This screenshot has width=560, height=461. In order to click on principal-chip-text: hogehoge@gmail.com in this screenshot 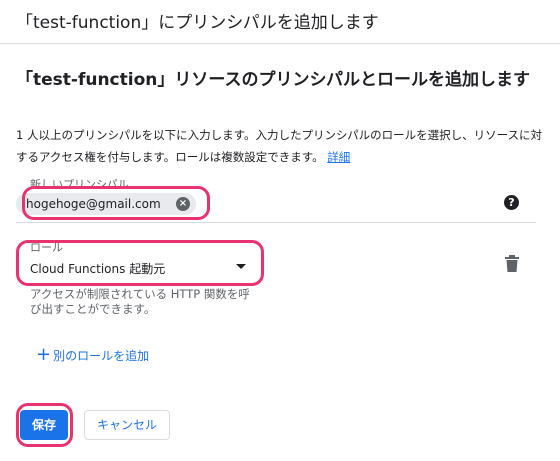, I will do `click(93, 204)`.